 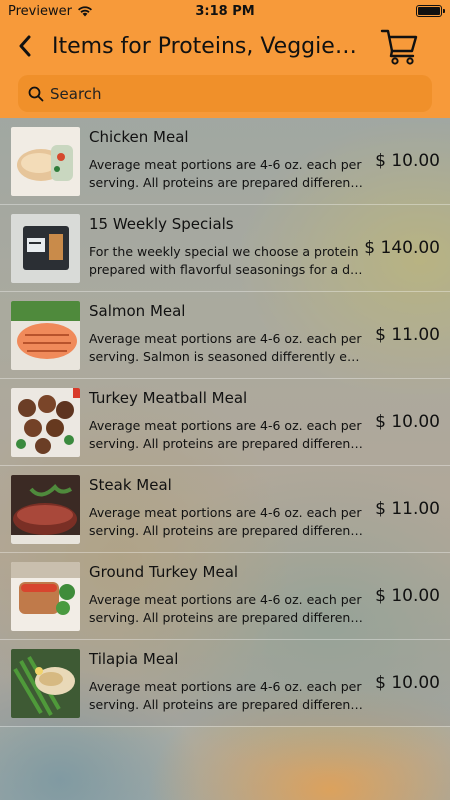 What do you see at coordinates (45, 248) in the screenshot?
I see `weekly-specials-image` at bounding box center [45, 248].